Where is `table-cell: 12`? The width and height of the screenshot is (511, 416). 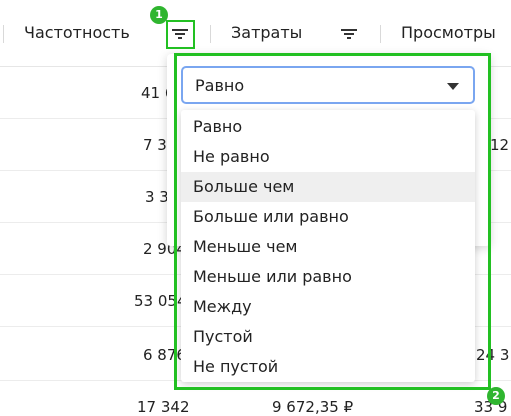
table-cell: 12 is located at coordinates (500, 145).